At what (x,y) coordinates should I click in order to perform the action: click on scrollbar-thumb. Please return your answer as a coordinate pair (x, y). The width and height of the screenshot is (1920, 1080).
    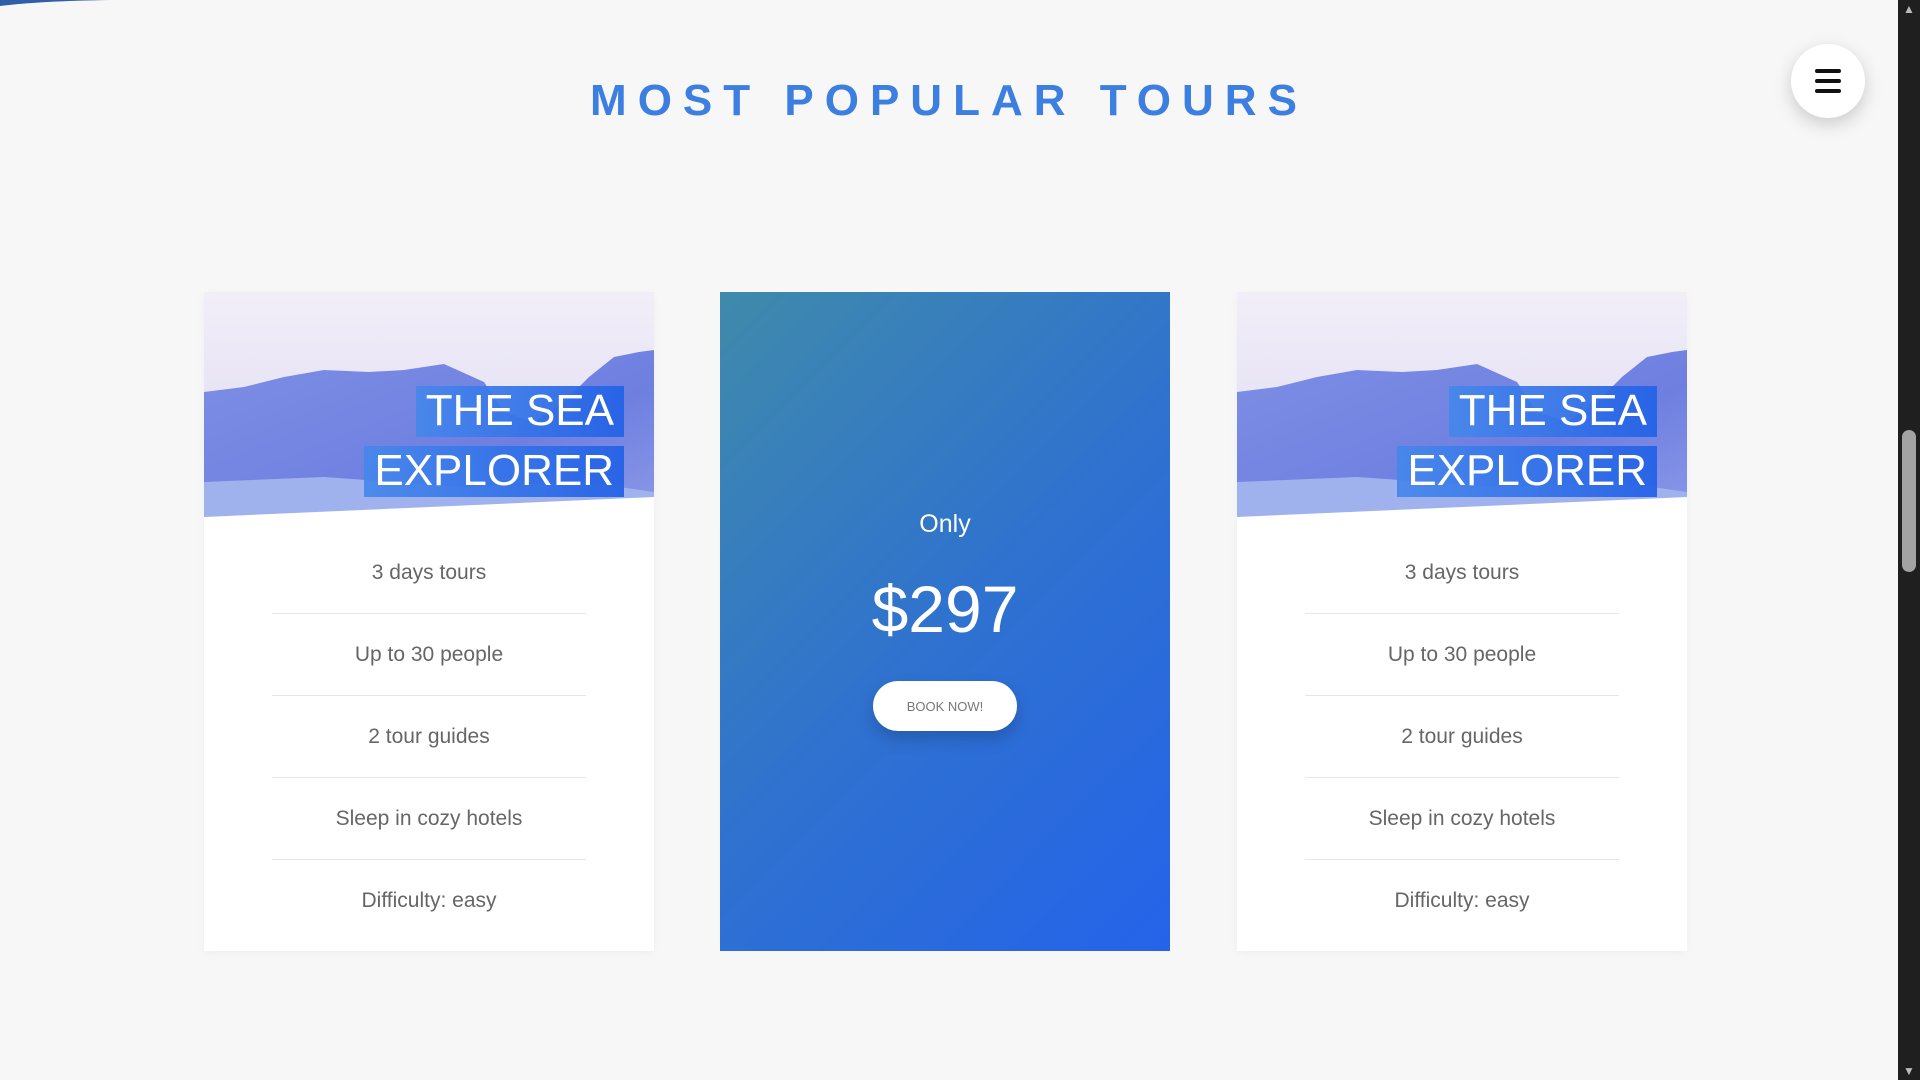
    Looking at the image, I should click on (1909, 501).